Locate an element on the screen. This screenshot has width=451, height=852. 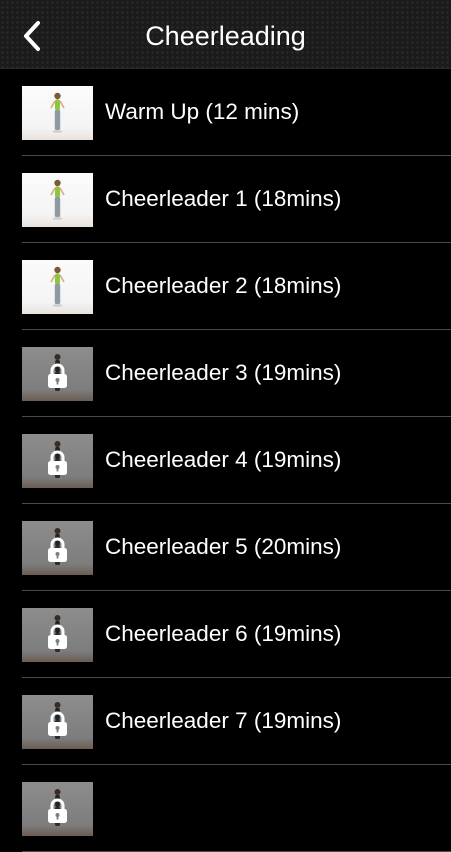
page-title: Cheerleading is located at coordinates (225, 36).